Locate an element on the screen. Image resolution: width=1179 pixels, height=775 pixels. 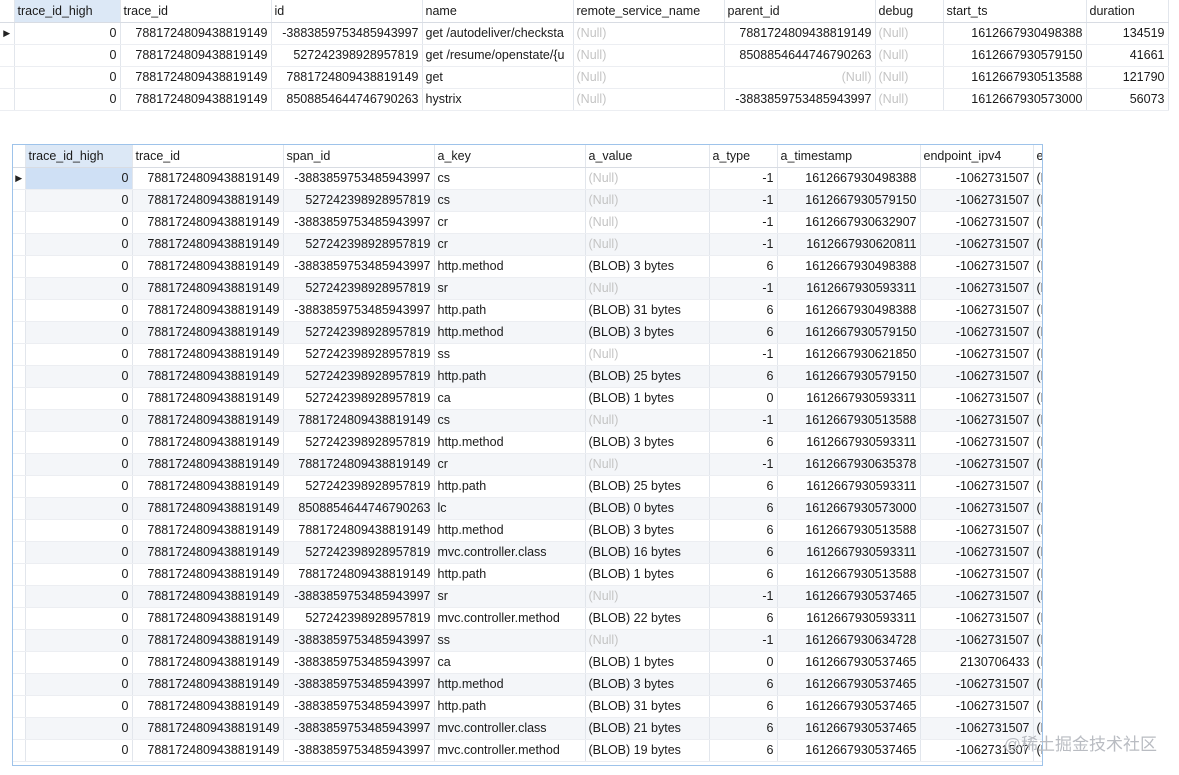
cell-a-timestamp: 1612667930620811 is located at coordinates (849, 244).